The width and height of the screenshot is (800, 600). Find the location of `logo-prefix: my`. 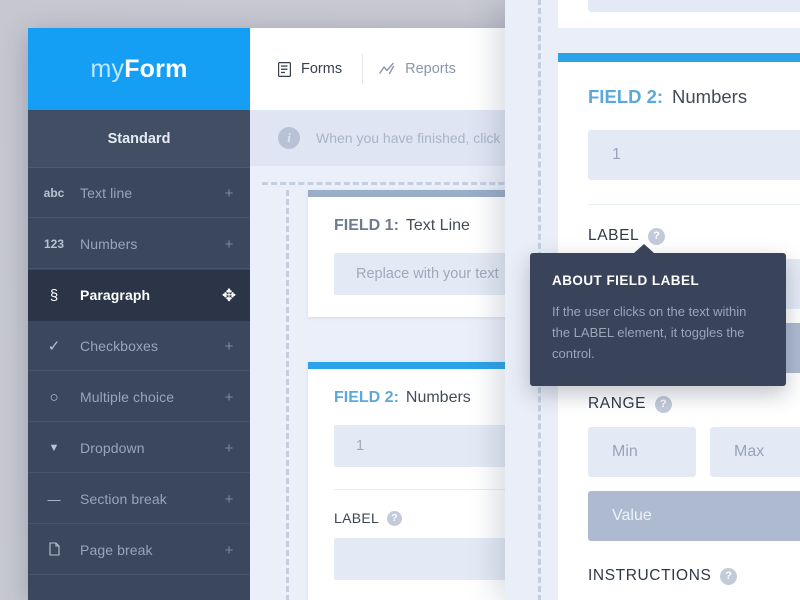

logo-prefix: my is located at coordinates (107, 68).